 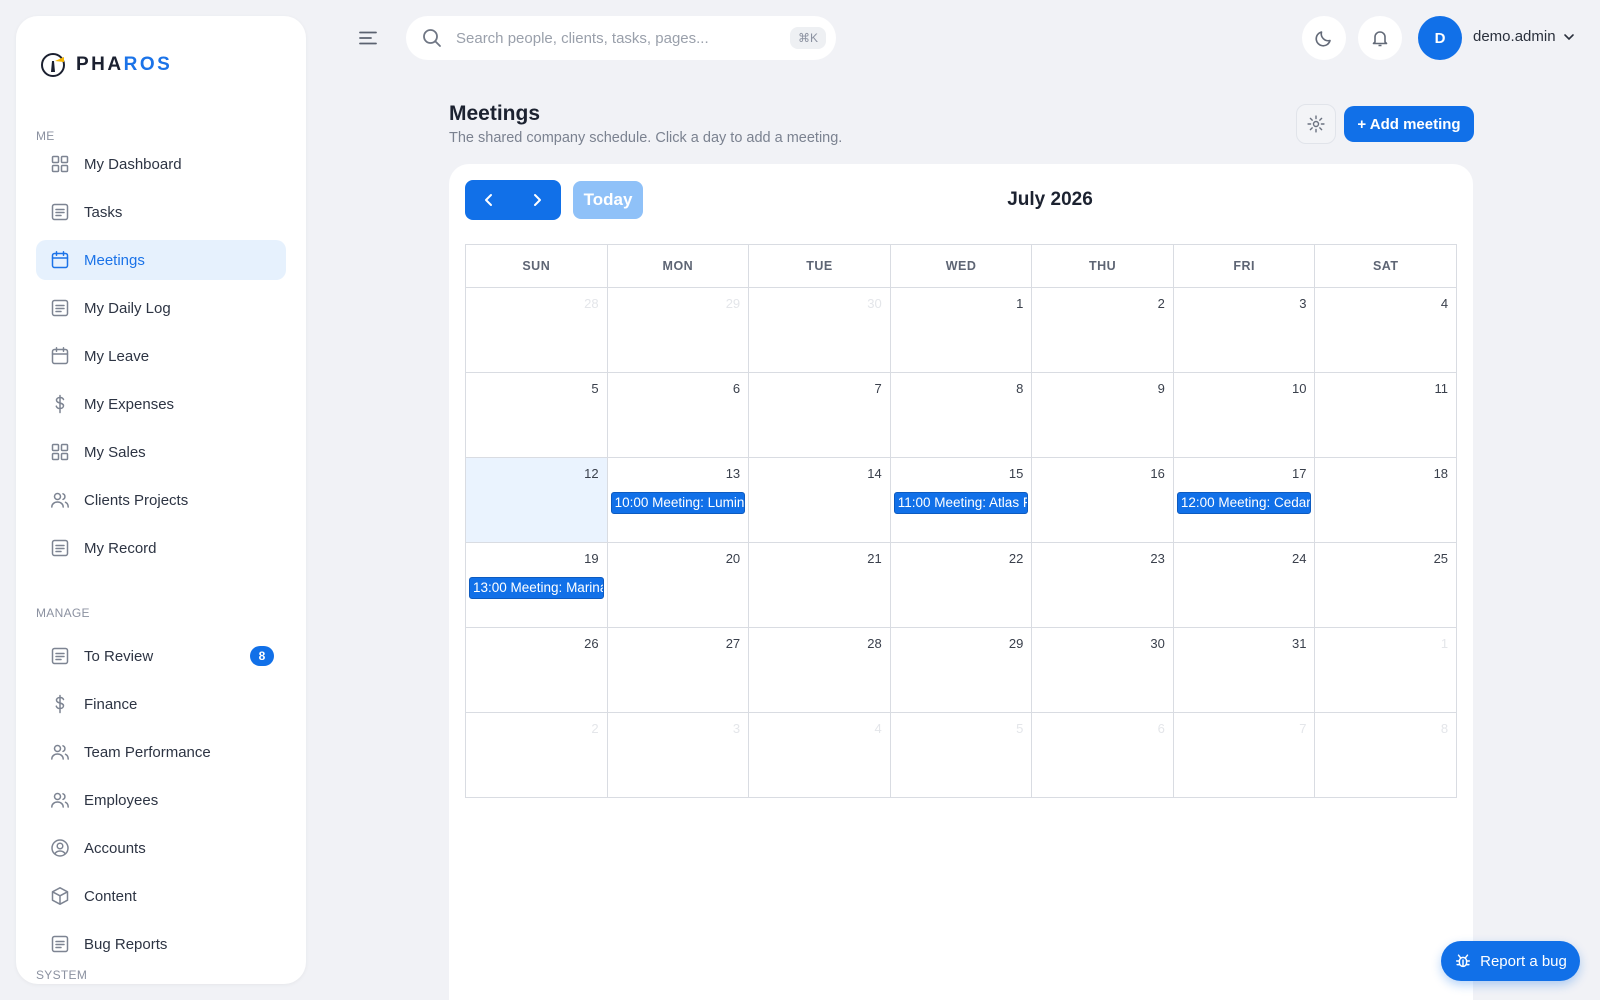 What do you see at coordinates (161, 752) in the screenshot?
I see `sidebar-item-team-performance: Team Performance` at bounding box center [161, 752].